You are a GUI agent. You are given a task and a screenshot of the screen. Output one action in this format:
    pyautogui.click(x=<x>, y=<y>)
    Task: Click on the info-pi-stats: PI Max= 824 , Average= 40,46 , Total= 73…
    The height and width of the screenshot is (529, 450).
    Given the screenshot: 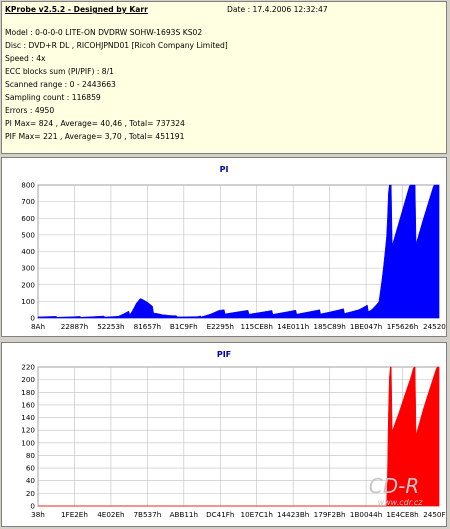 What is the action you would take?
    pyautogui.click(x=95, y=123)
    